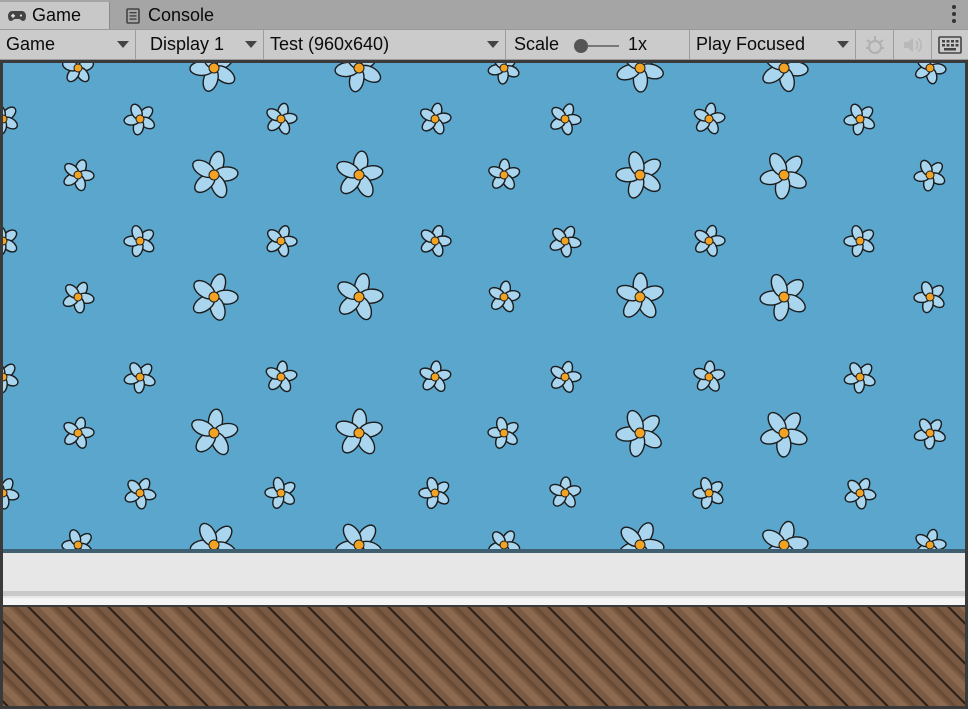  I want to click on skirting-board, so click(484, 579).